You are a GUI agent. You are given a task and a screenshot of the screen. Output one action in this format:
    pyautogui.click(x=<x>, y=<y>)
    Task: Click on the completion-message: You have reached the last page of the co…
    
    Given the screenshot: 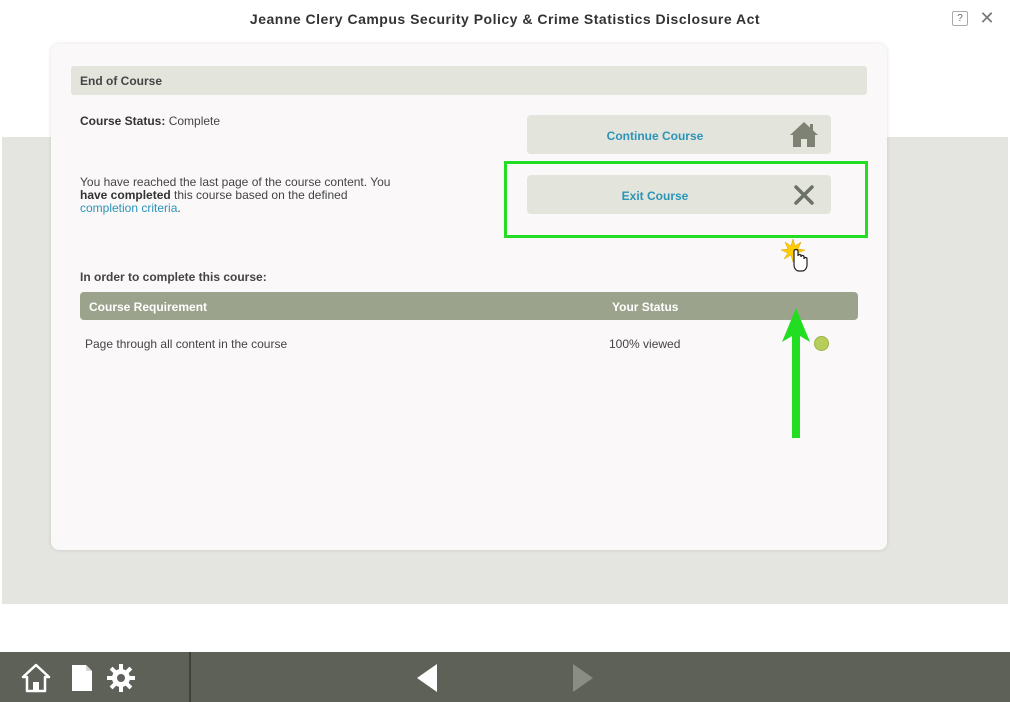 What is the action you would take?
    pyautogui.click(x=250, y=195)
    